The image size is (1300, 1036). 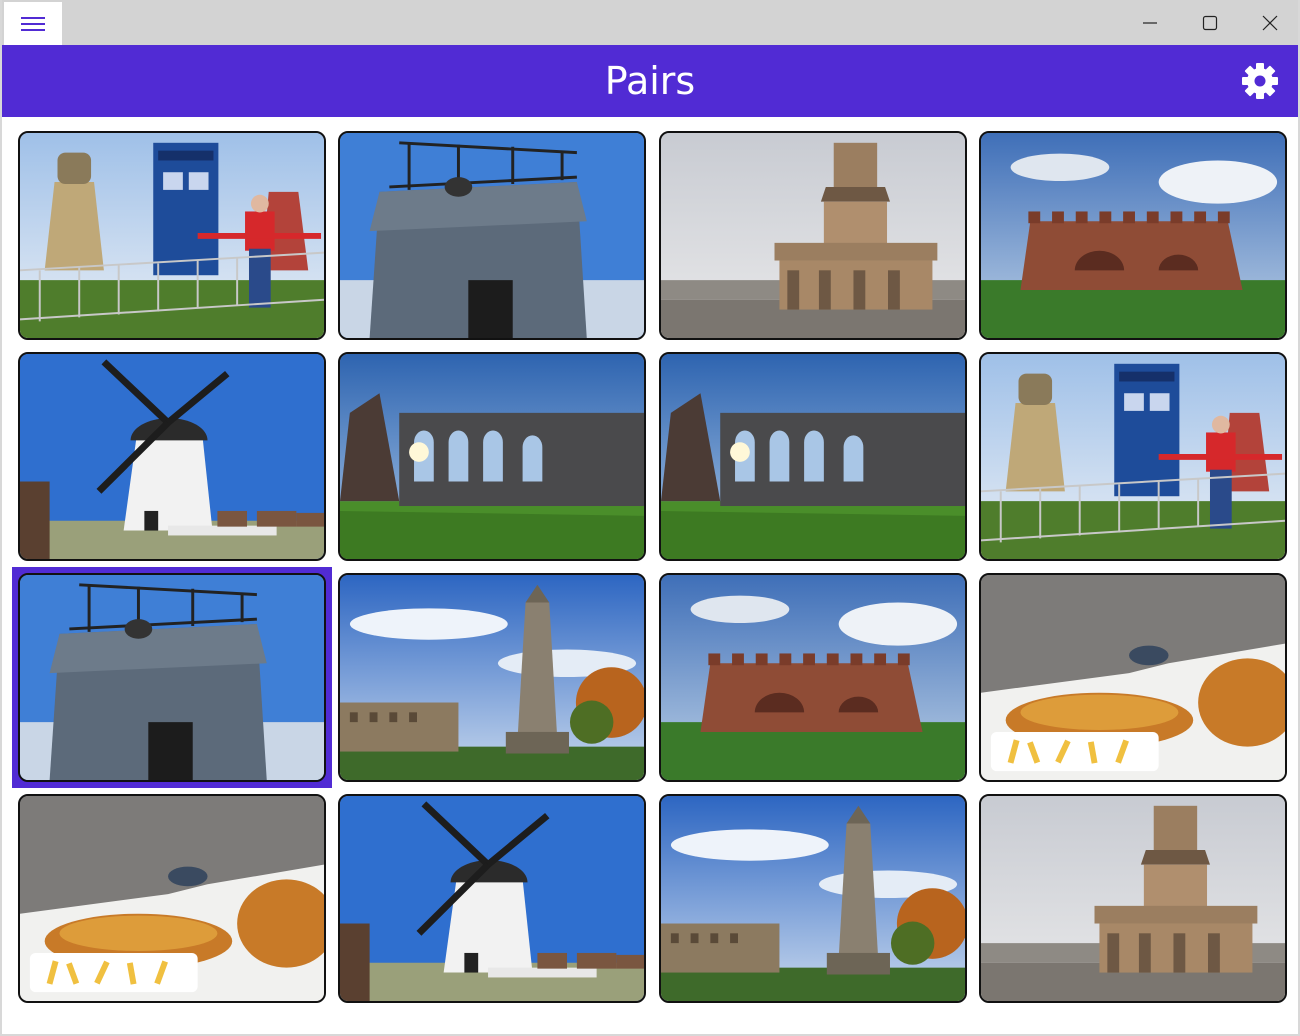 I want to click on maximize-icon, so click(x=1210, y=22).